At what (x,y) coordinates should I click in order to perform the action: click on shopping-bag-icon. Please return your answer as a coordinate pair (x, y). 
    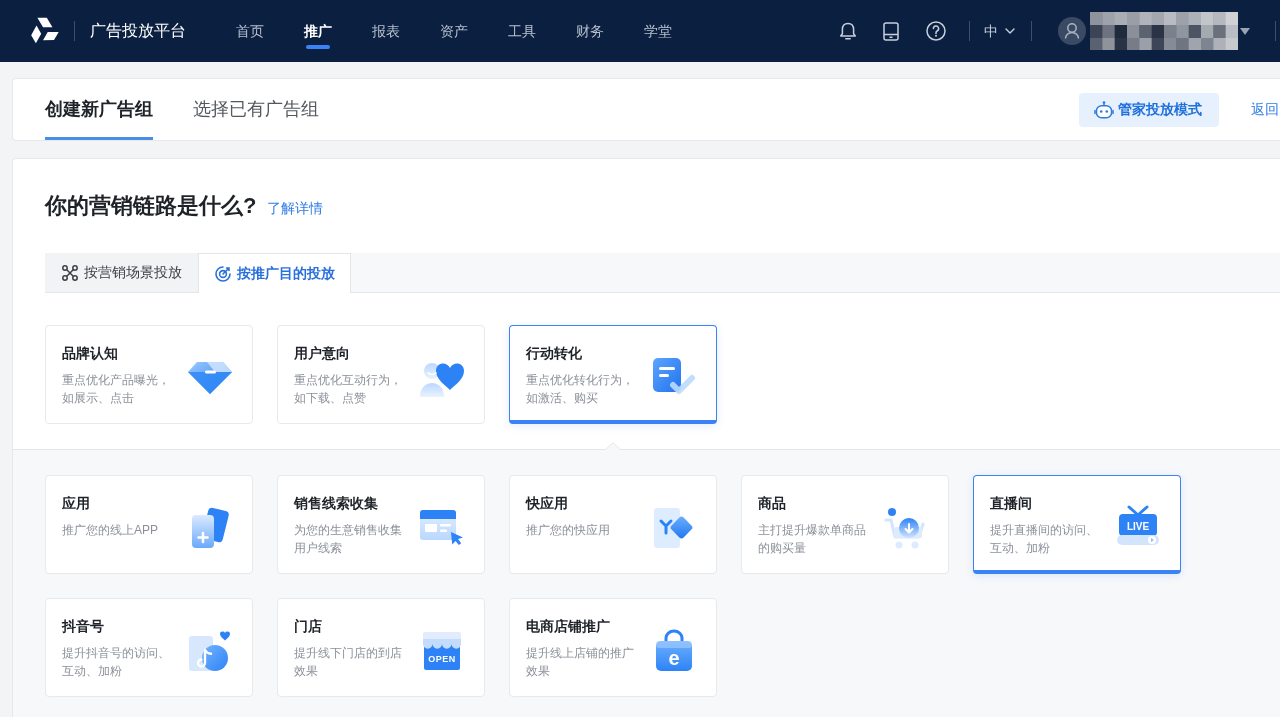
    Looking at the image, I should click on (674, 650).